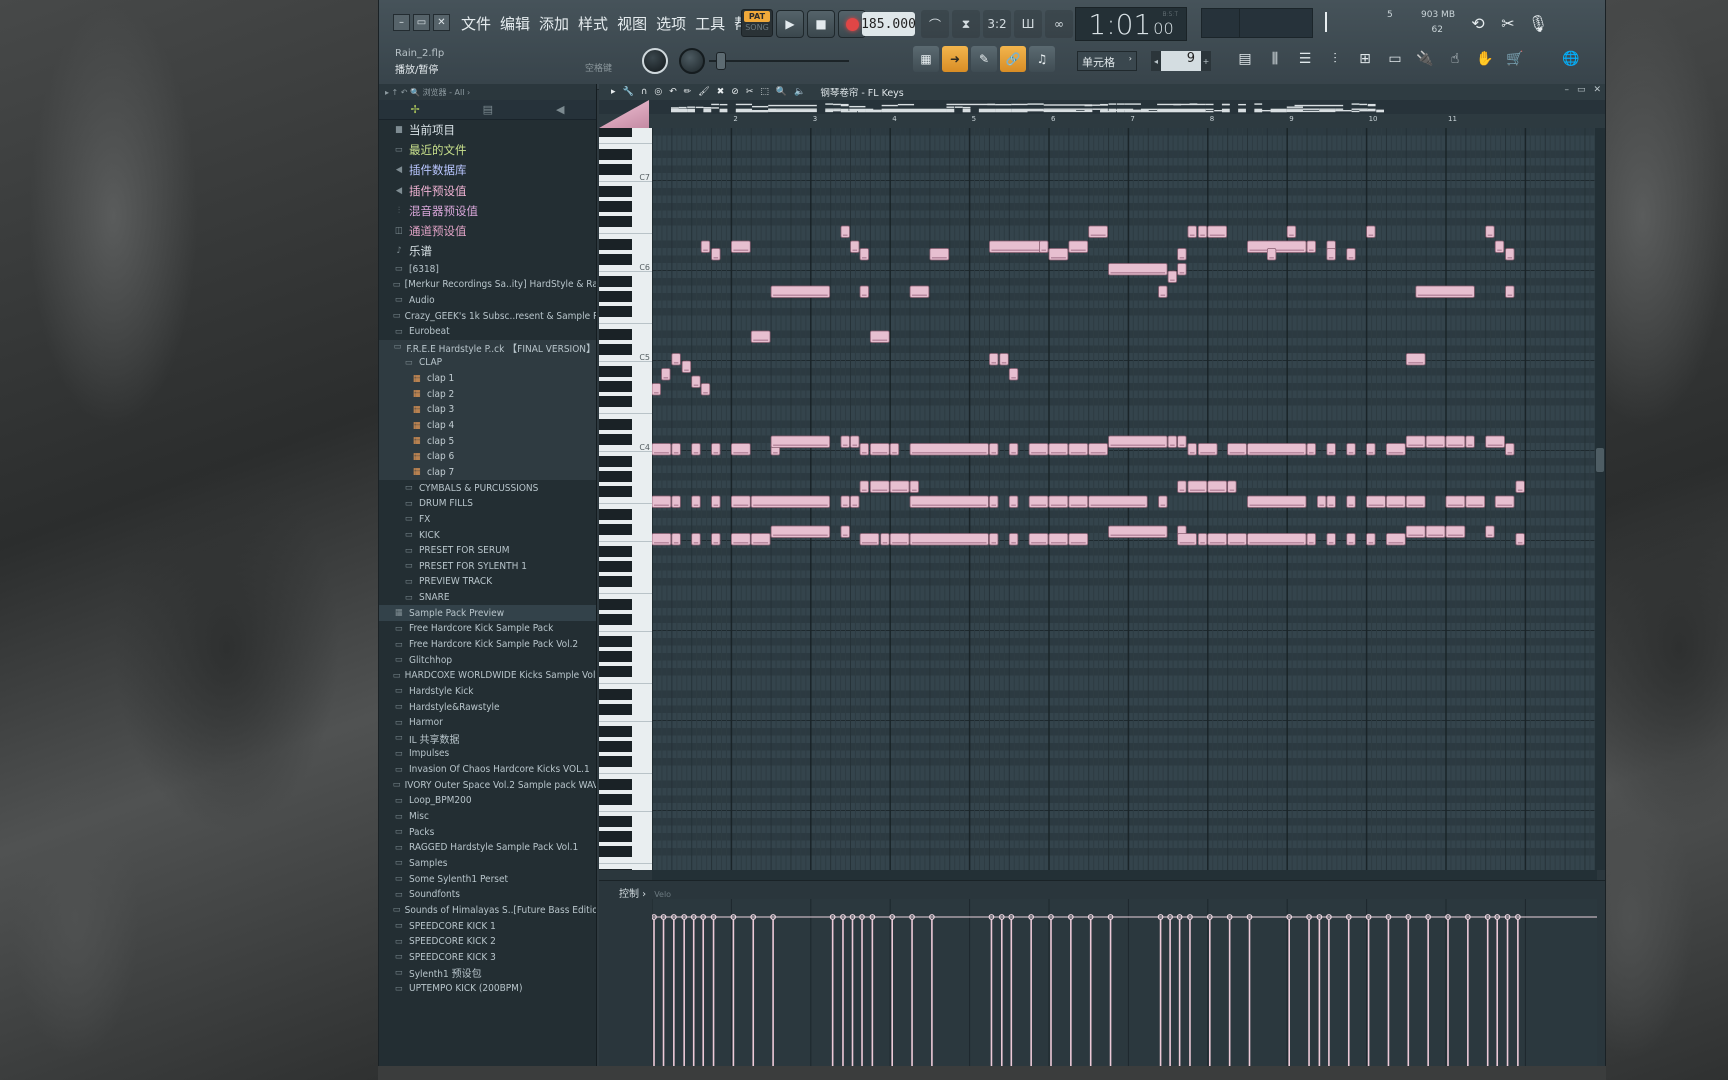  I want to click on browser-file-clap: ▦ clap 5, so click(487, 441).